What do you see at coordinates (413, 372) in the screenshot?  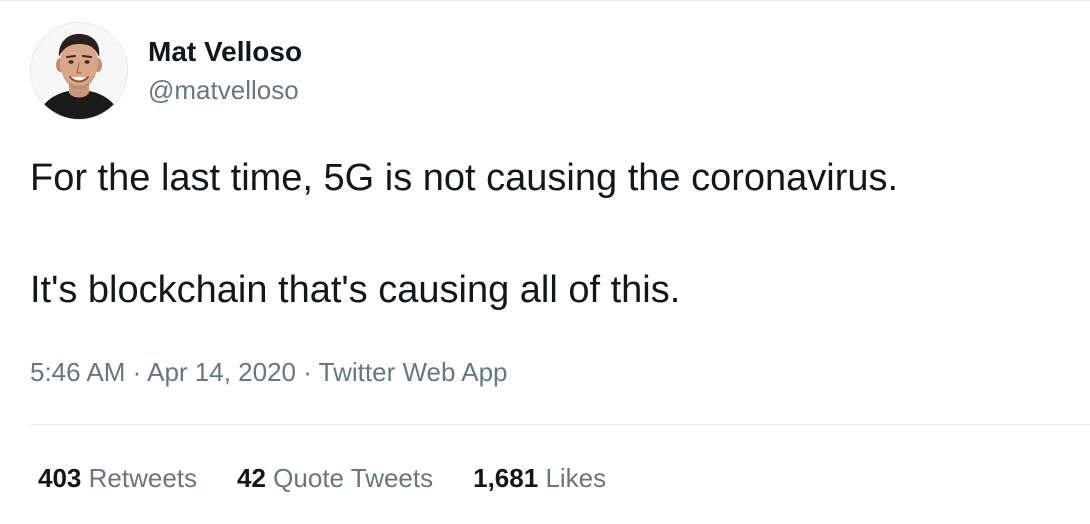 I see `tweet-source: Twitter Web App` at bounding box center [413, 372].